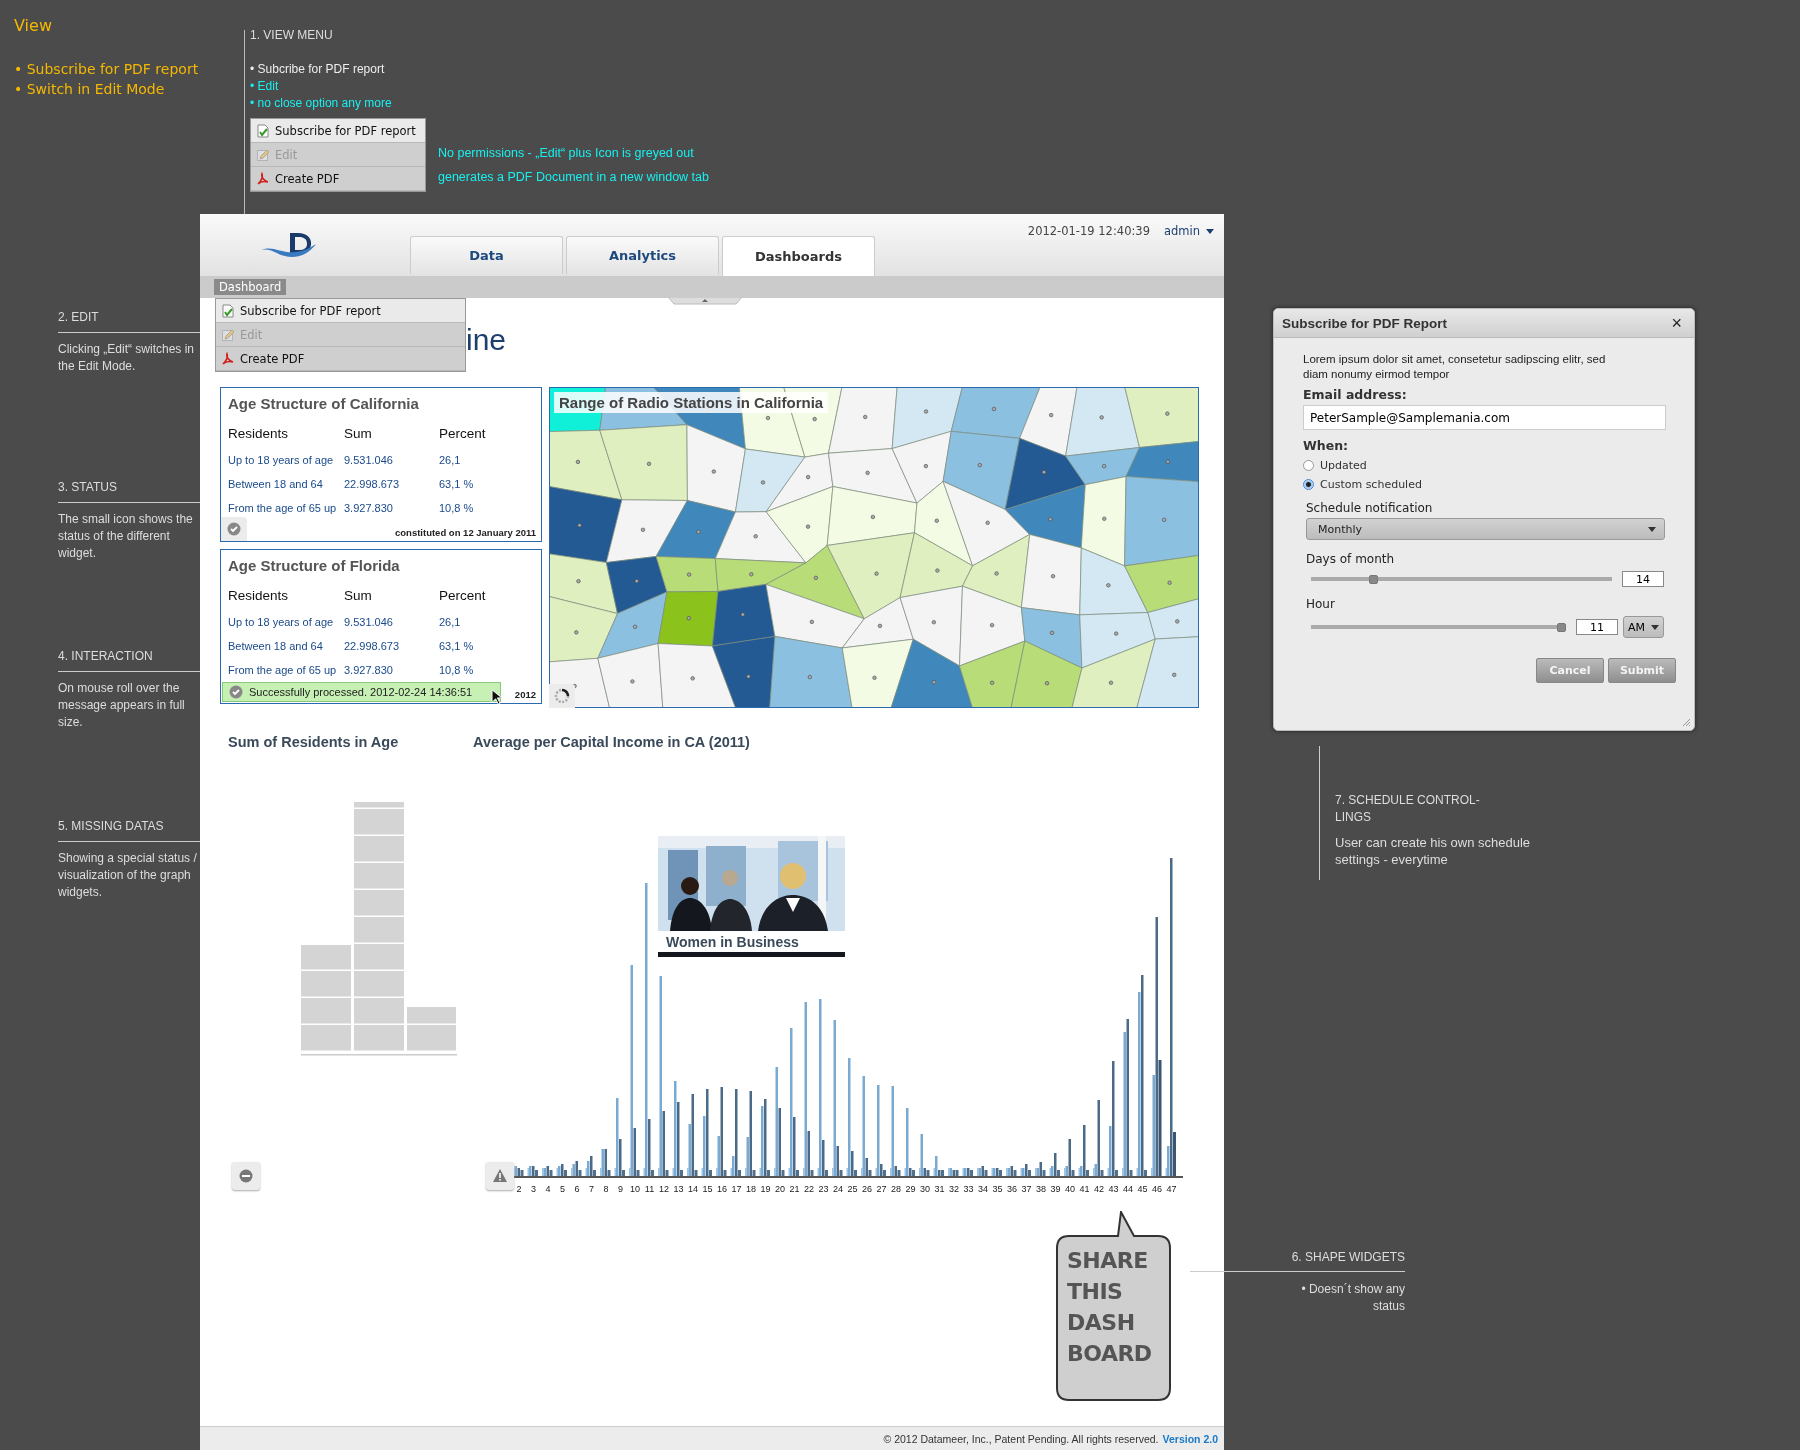 This screenshot has width=1800, height=1450. I want to click on value-field: 14, so click(1643, 579).